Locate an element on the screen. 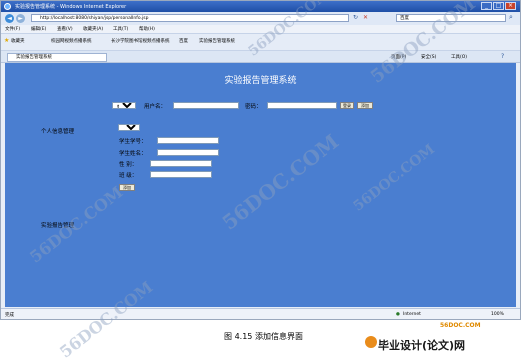 The image size is (527, 362). username-input is located at coordinates (206, 105).